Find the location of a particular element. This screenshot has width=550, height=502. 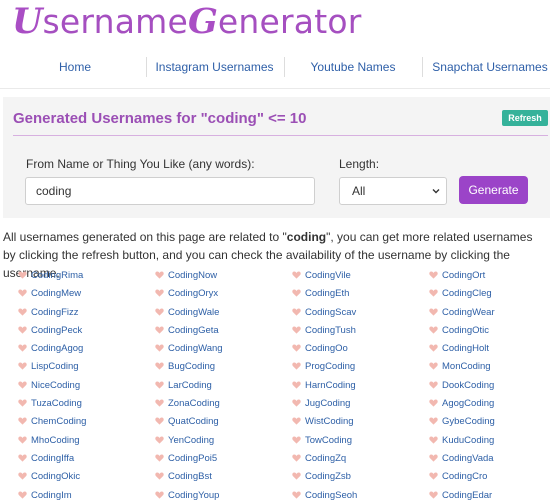

username-link: ProgCoding is located at coordinates (324, 367).